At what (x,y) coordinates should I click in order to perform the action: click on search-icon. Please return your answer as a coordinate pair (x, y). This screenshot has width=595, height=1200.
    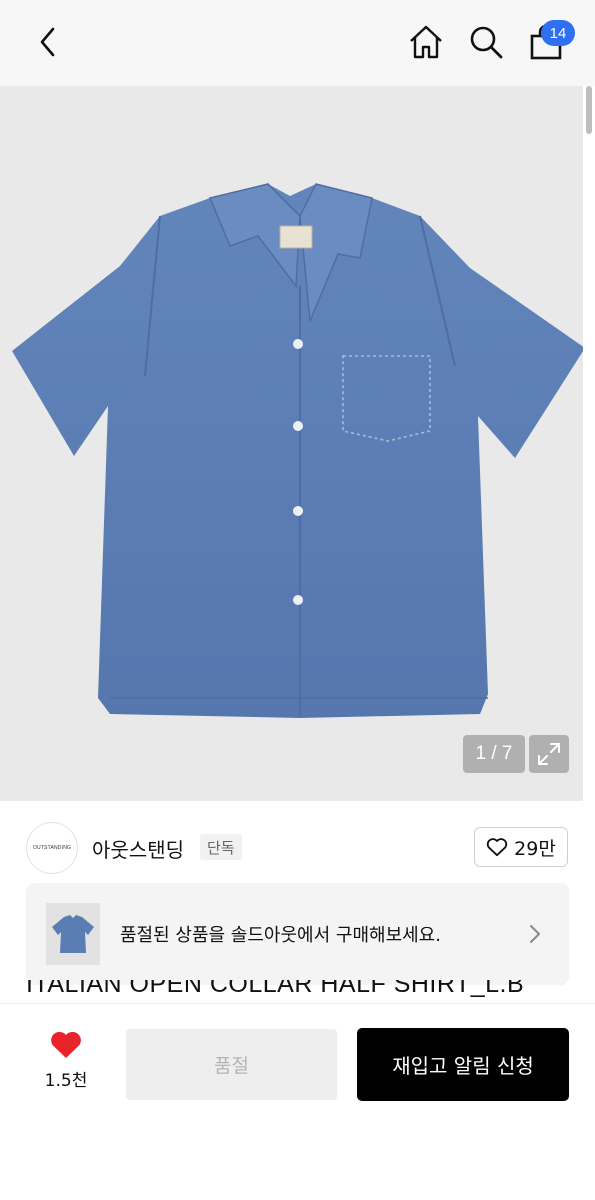
    Looking at the image, I should click on (486, 42).